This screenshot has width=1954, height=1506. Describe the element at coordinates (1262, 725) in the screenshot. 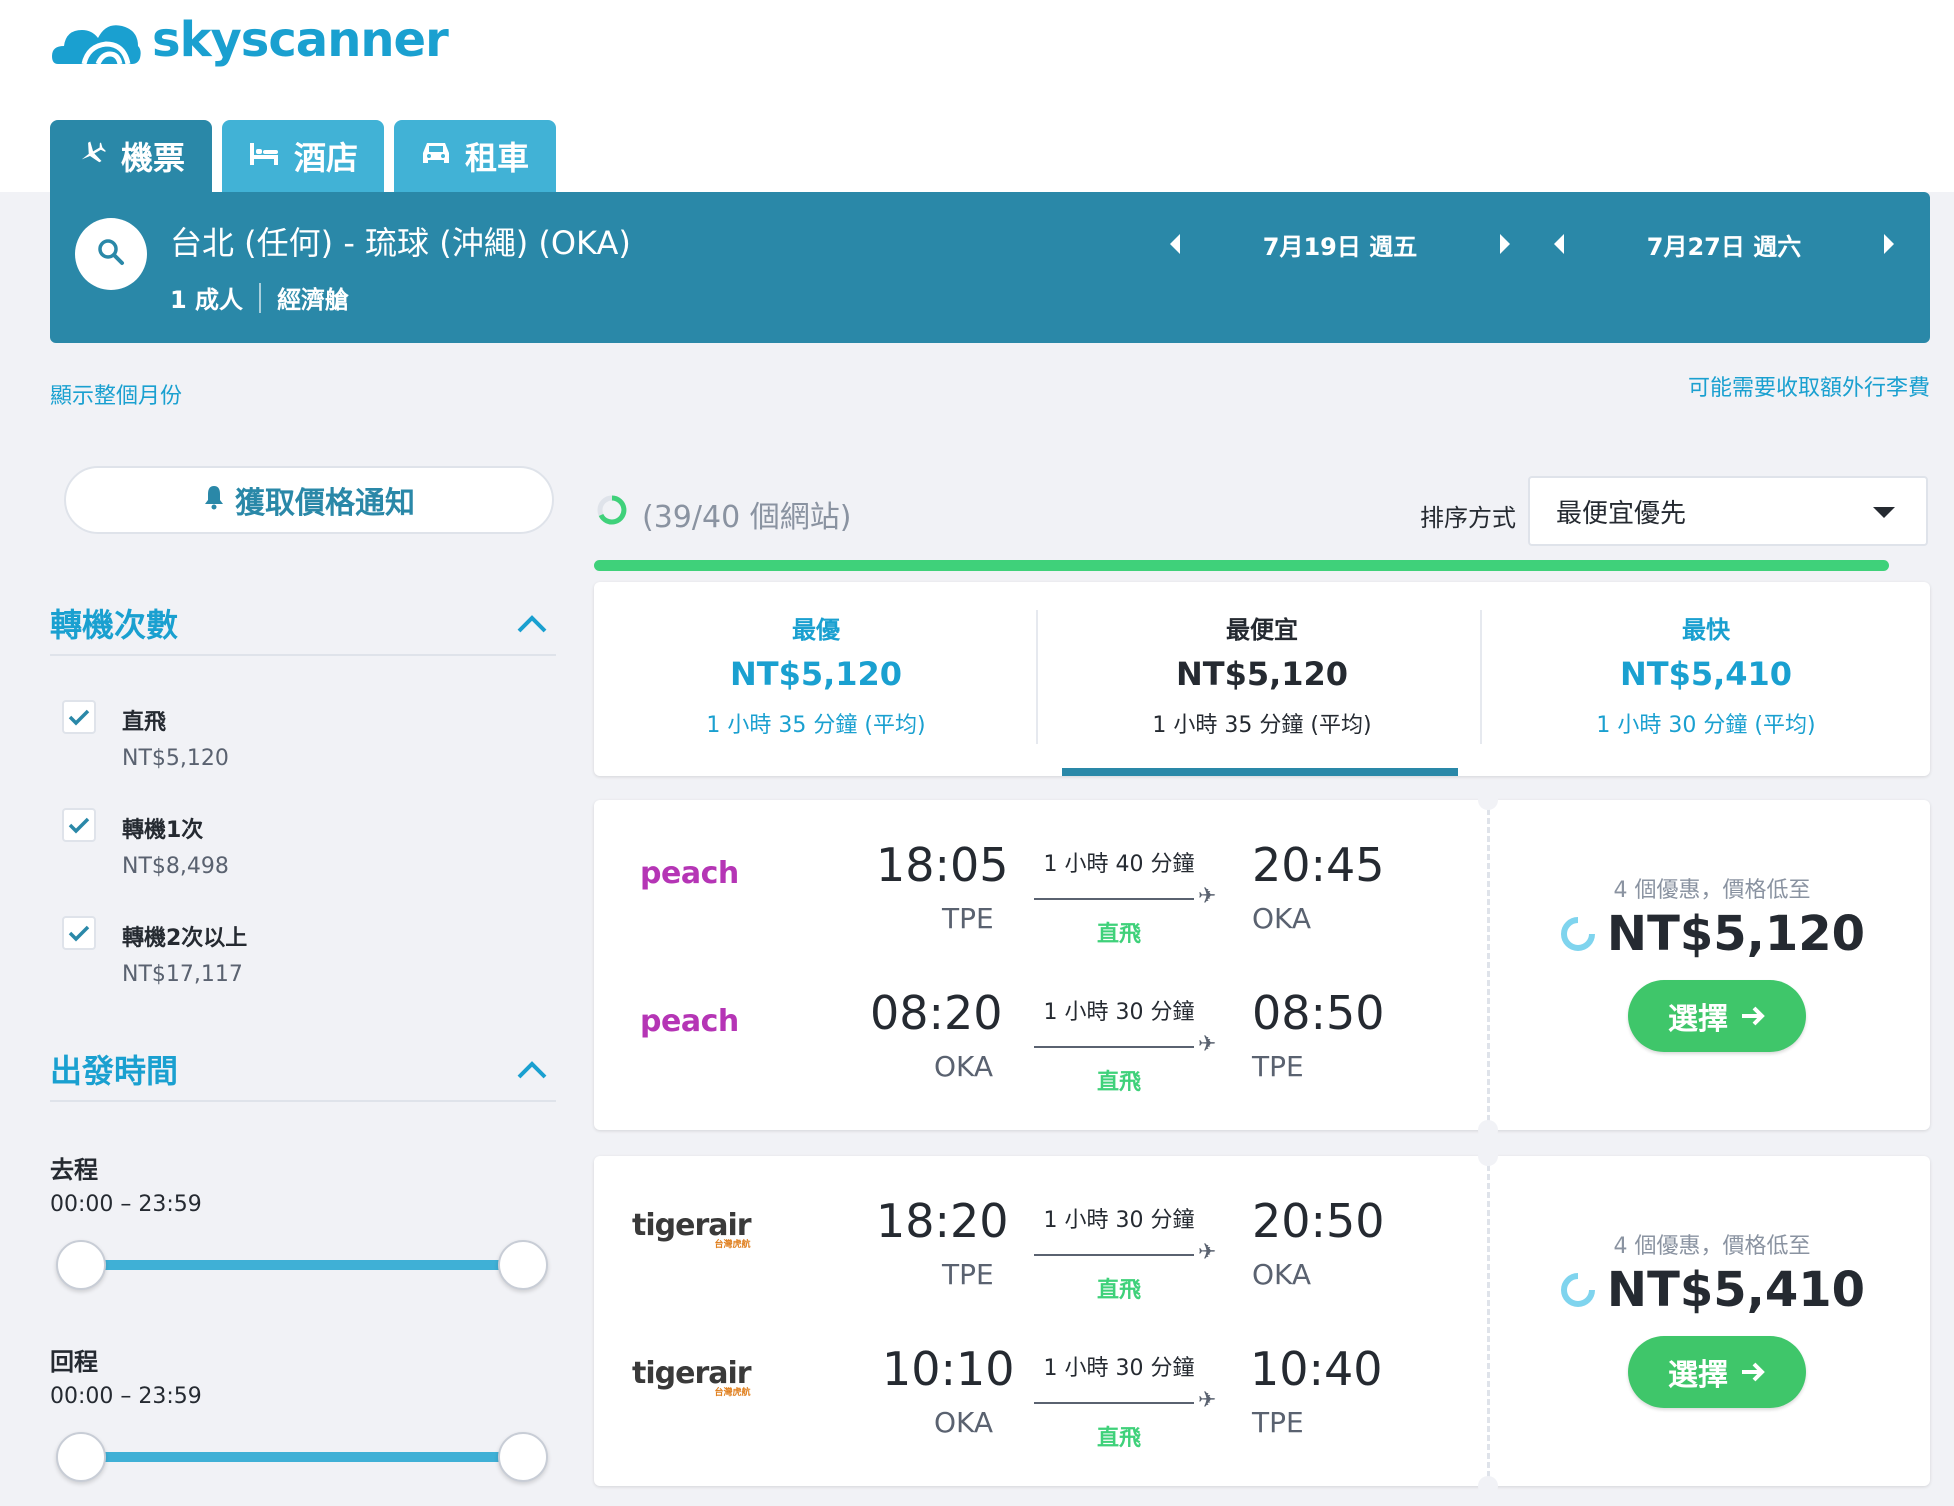

I see `summary-duration: 1 小時 35 分鐘 (平均)` at that location.